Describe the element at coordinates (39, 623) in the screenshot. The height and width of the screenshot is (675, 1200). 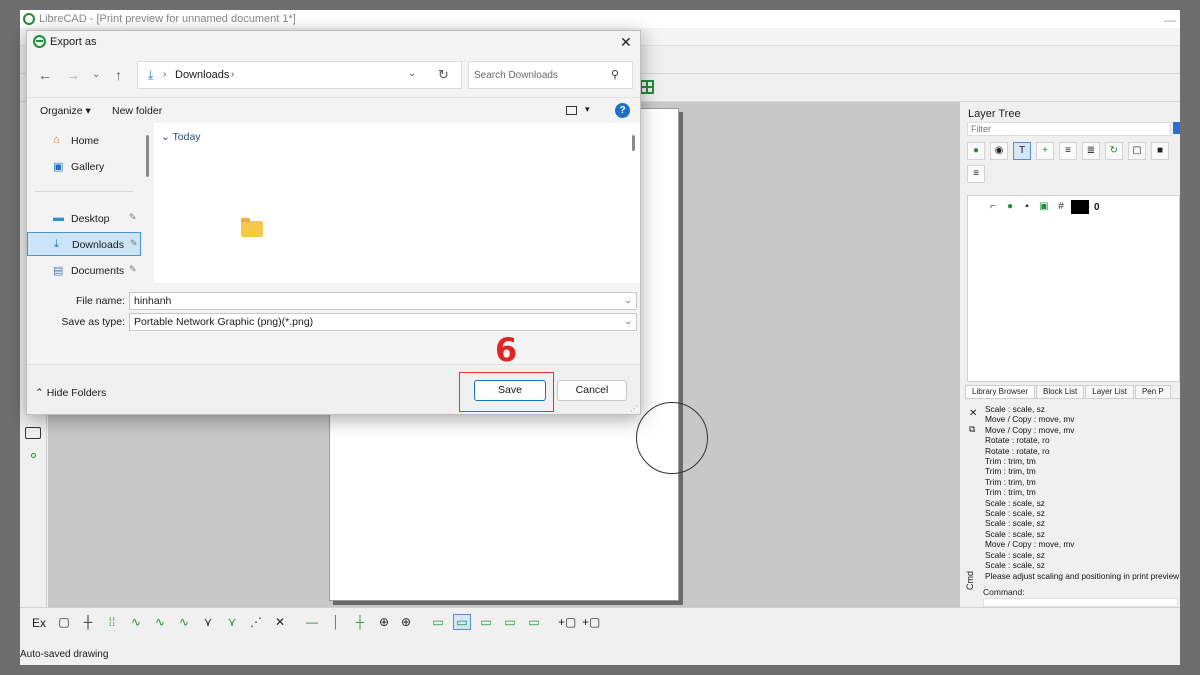
I see `exclusive-snap-button: Ex` at that location.